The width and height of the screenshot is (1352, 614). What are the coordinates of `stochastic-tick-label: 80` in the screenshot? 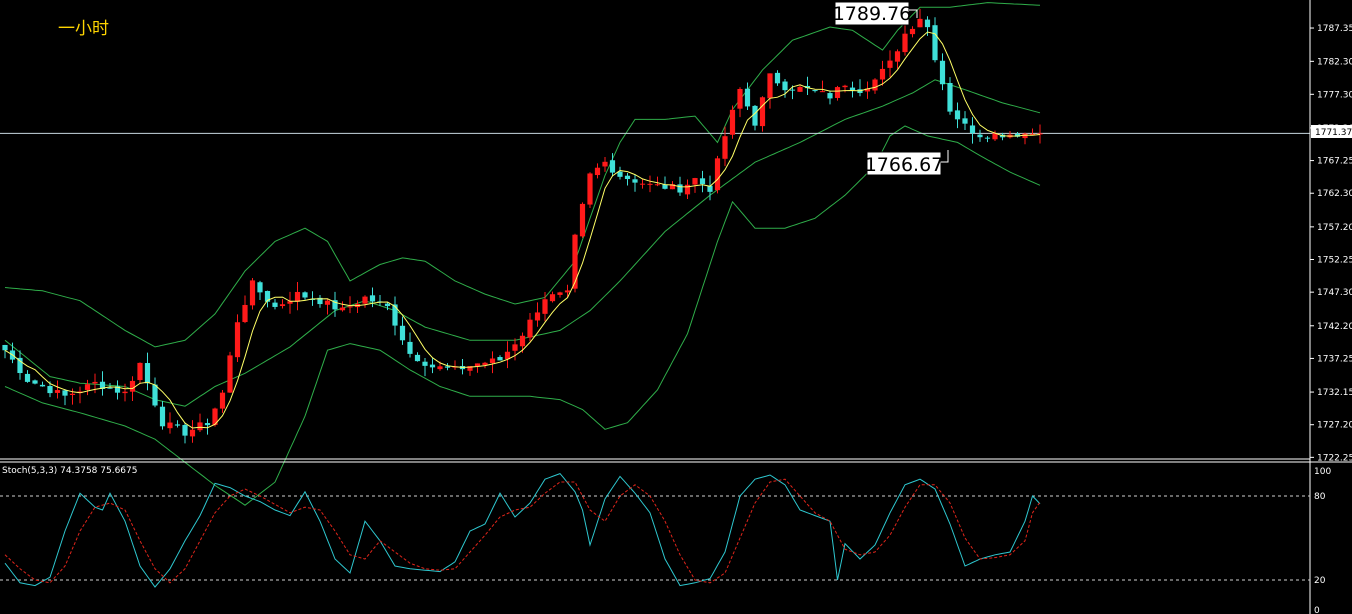 It's located at (1320, 497).